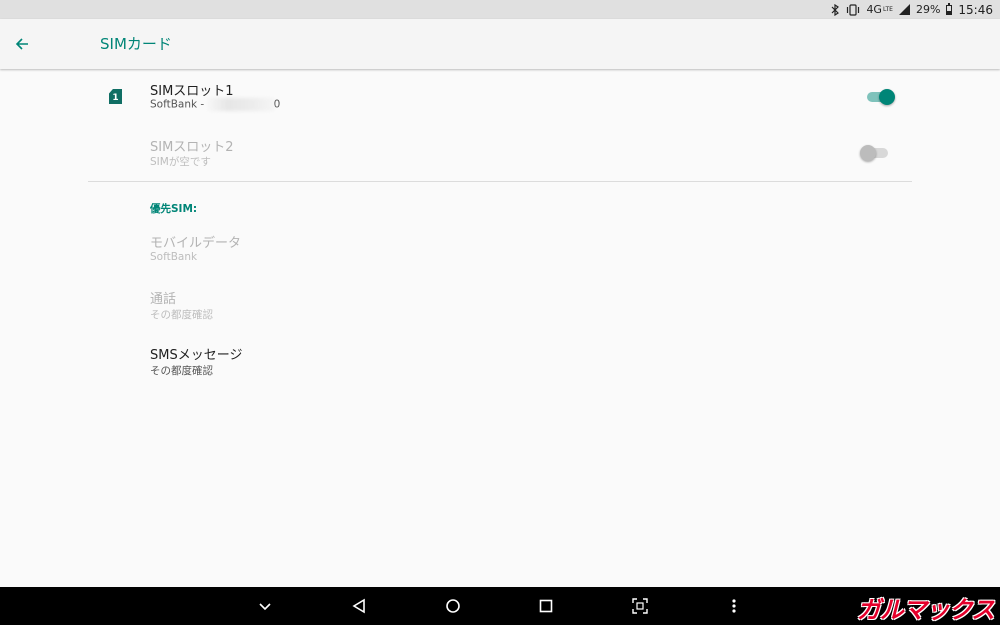 This screenshot has width=1000, height=625. I want to click on more-vert-icon, so click(734, 606).